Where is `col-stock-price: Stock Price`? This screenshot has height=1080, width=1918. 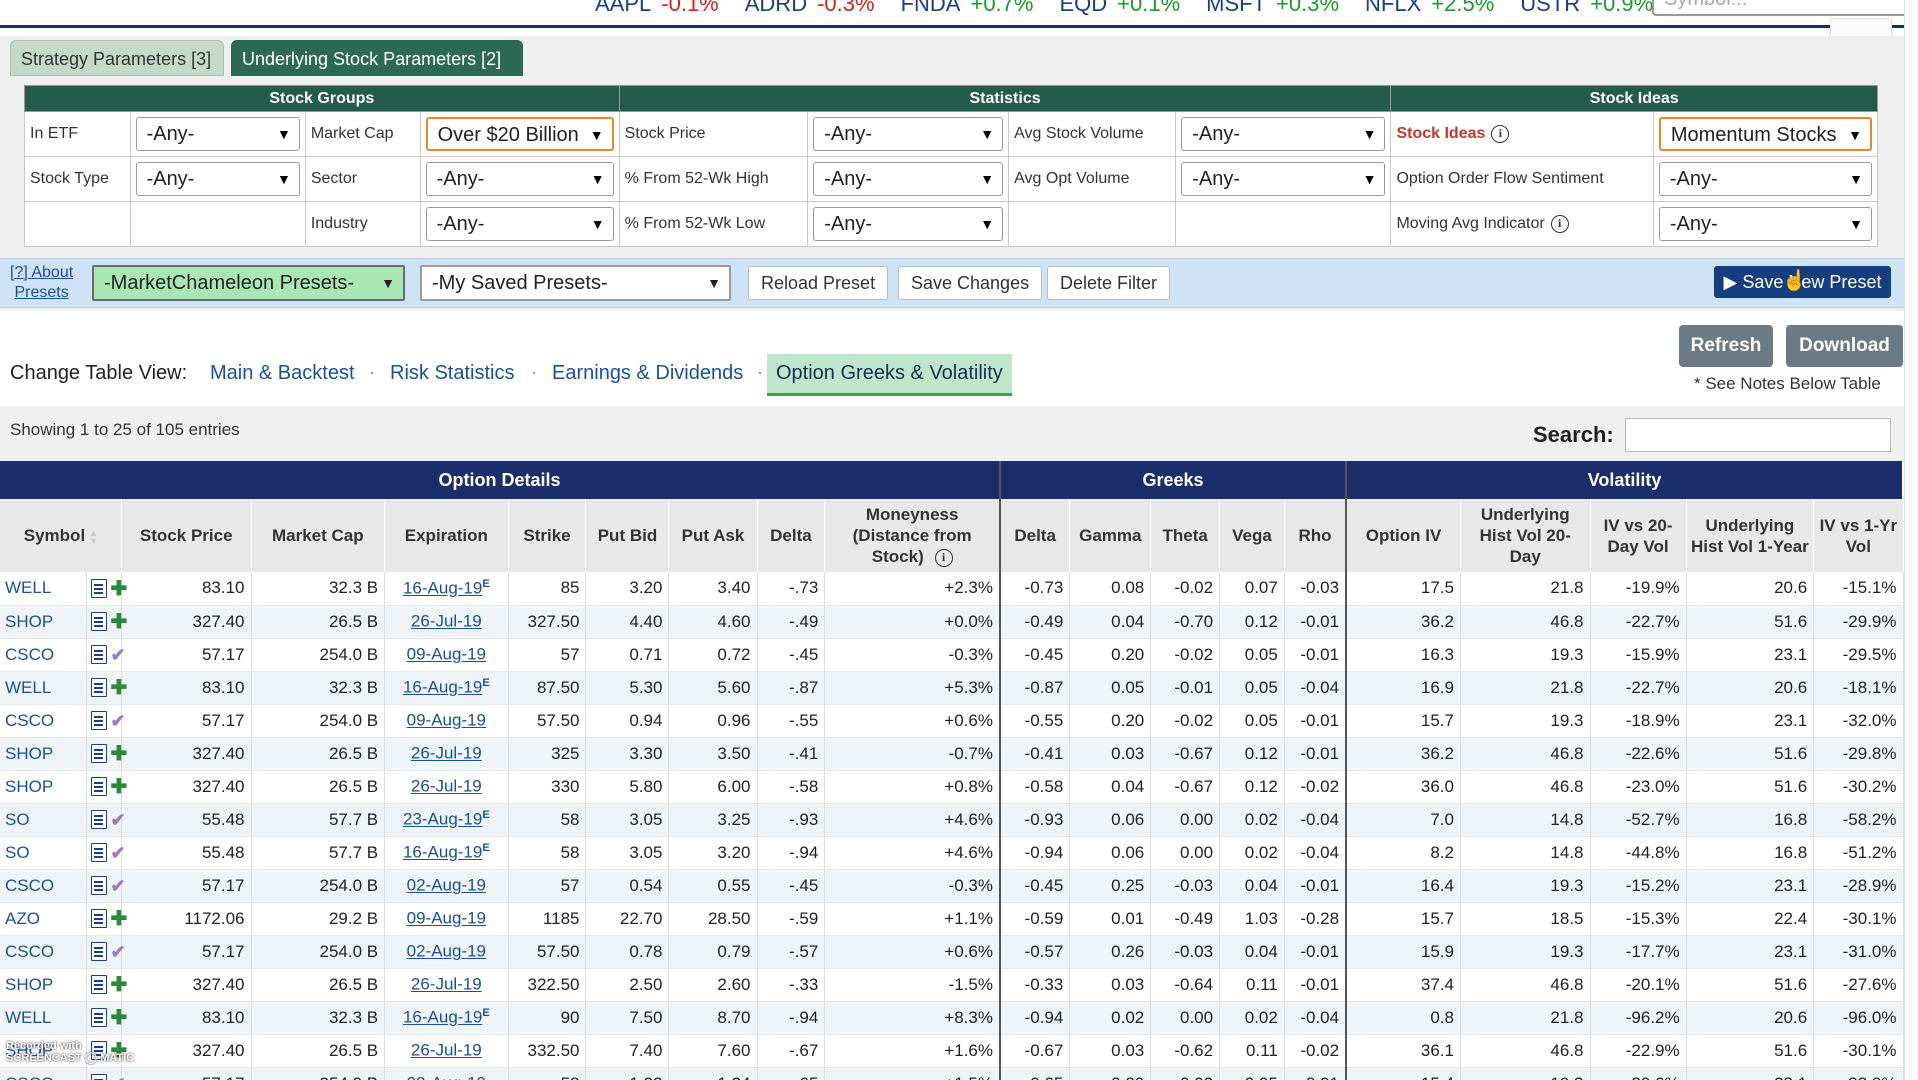
col-stock-price: Stock Price is located at coordinates (186, 535).